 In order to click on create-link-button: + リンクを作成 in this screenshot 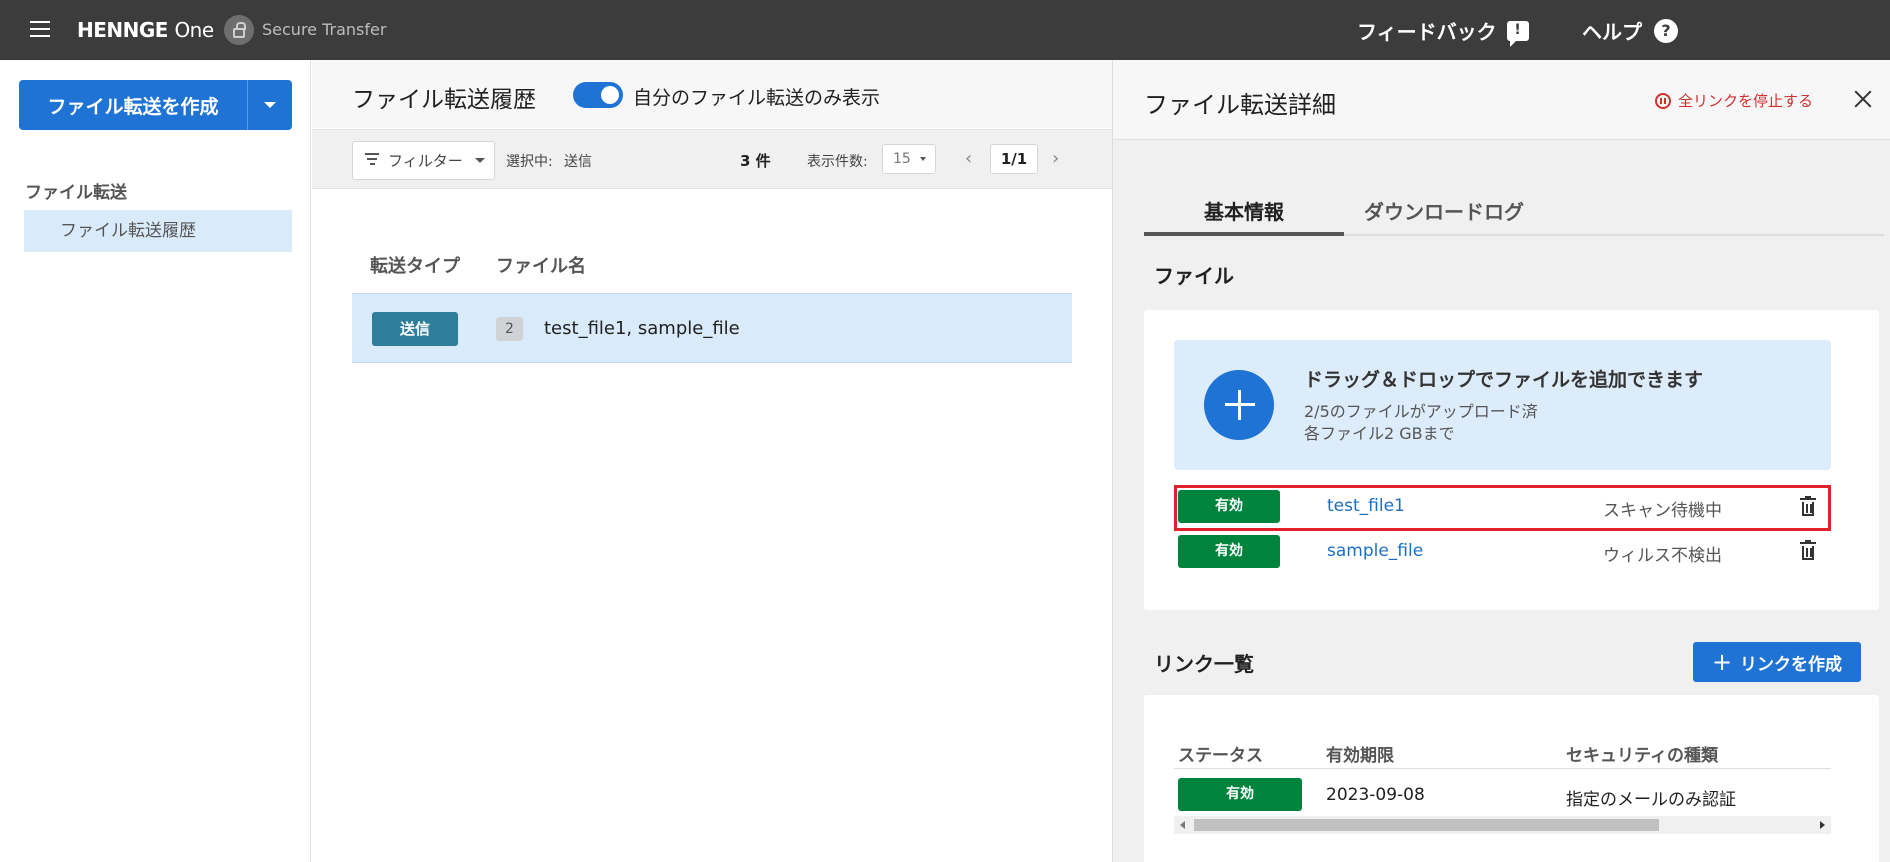, I will do `click(1777, 662)`.